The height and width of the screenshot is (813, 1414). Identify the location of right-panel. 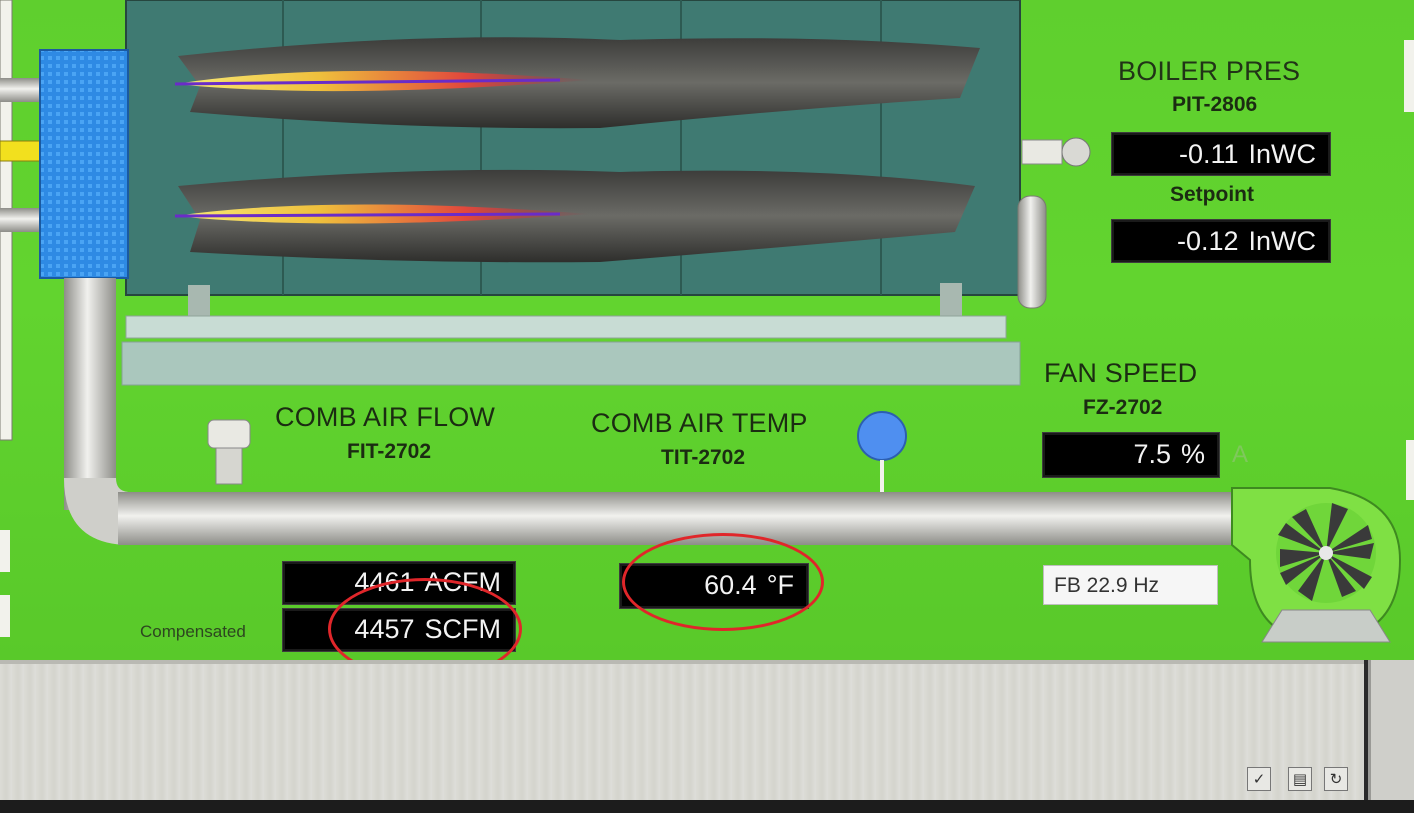
(1391, 730).